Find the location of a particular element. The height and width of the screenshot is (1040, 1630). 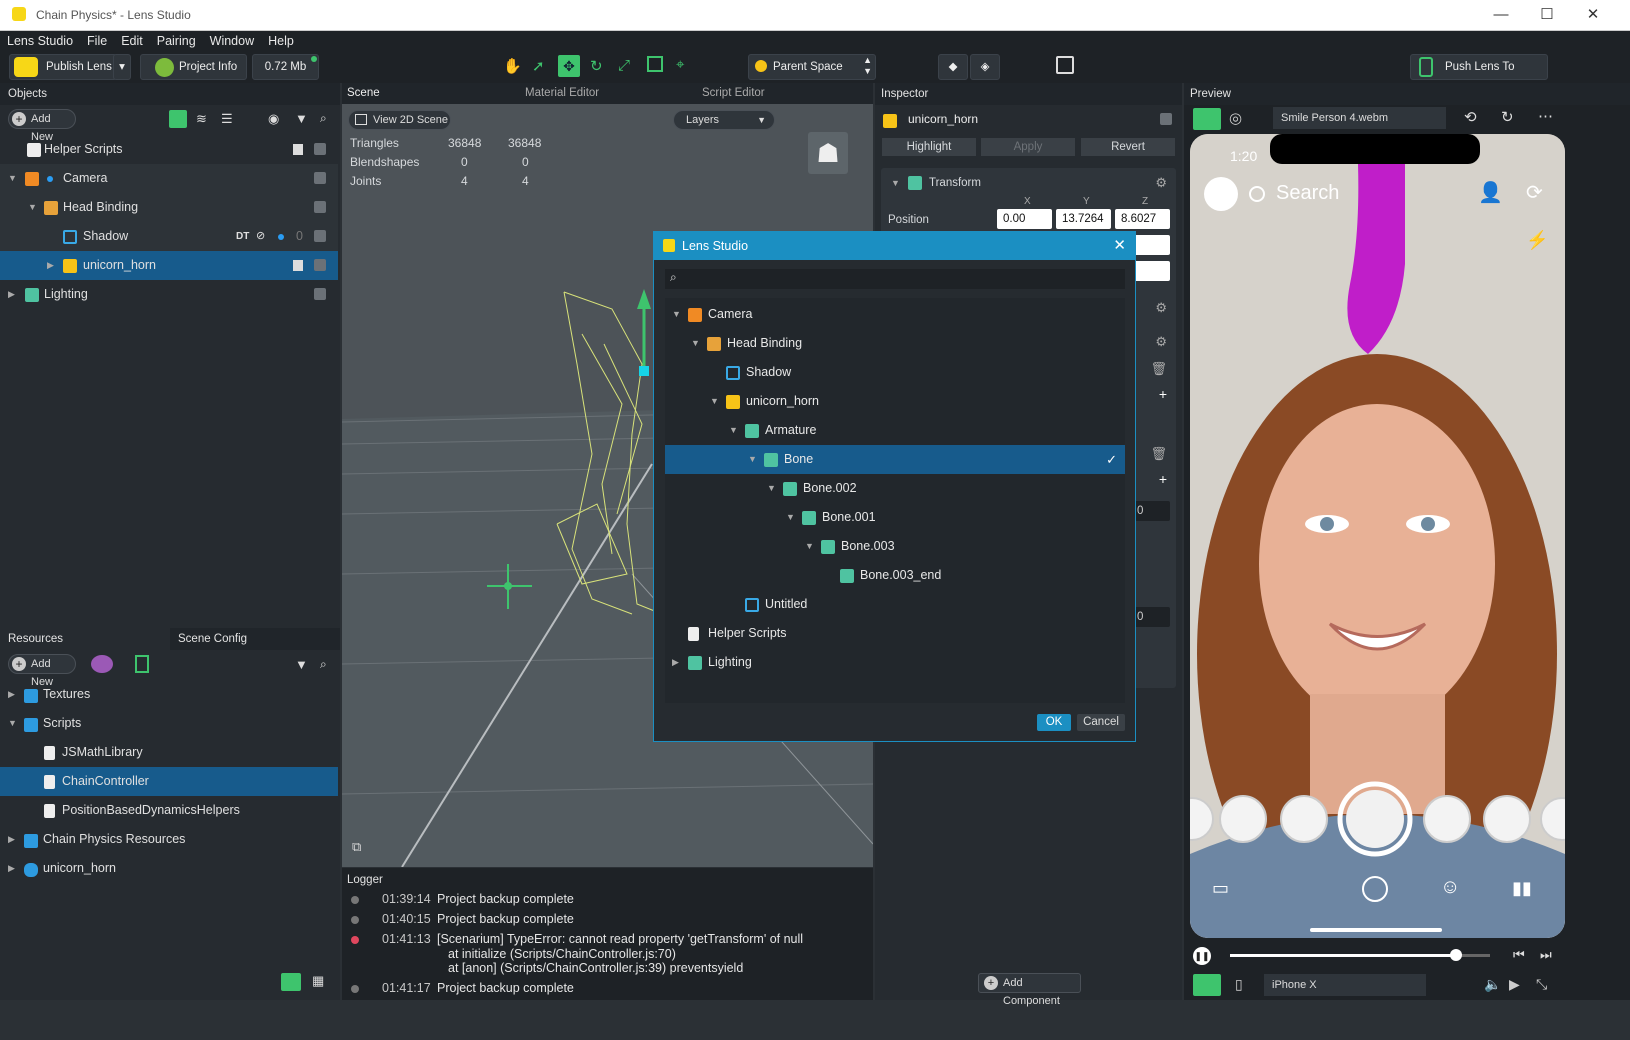

resource-row-unicorn-horn: ▶ unicorn_horn is located at coordinates (169, 868).